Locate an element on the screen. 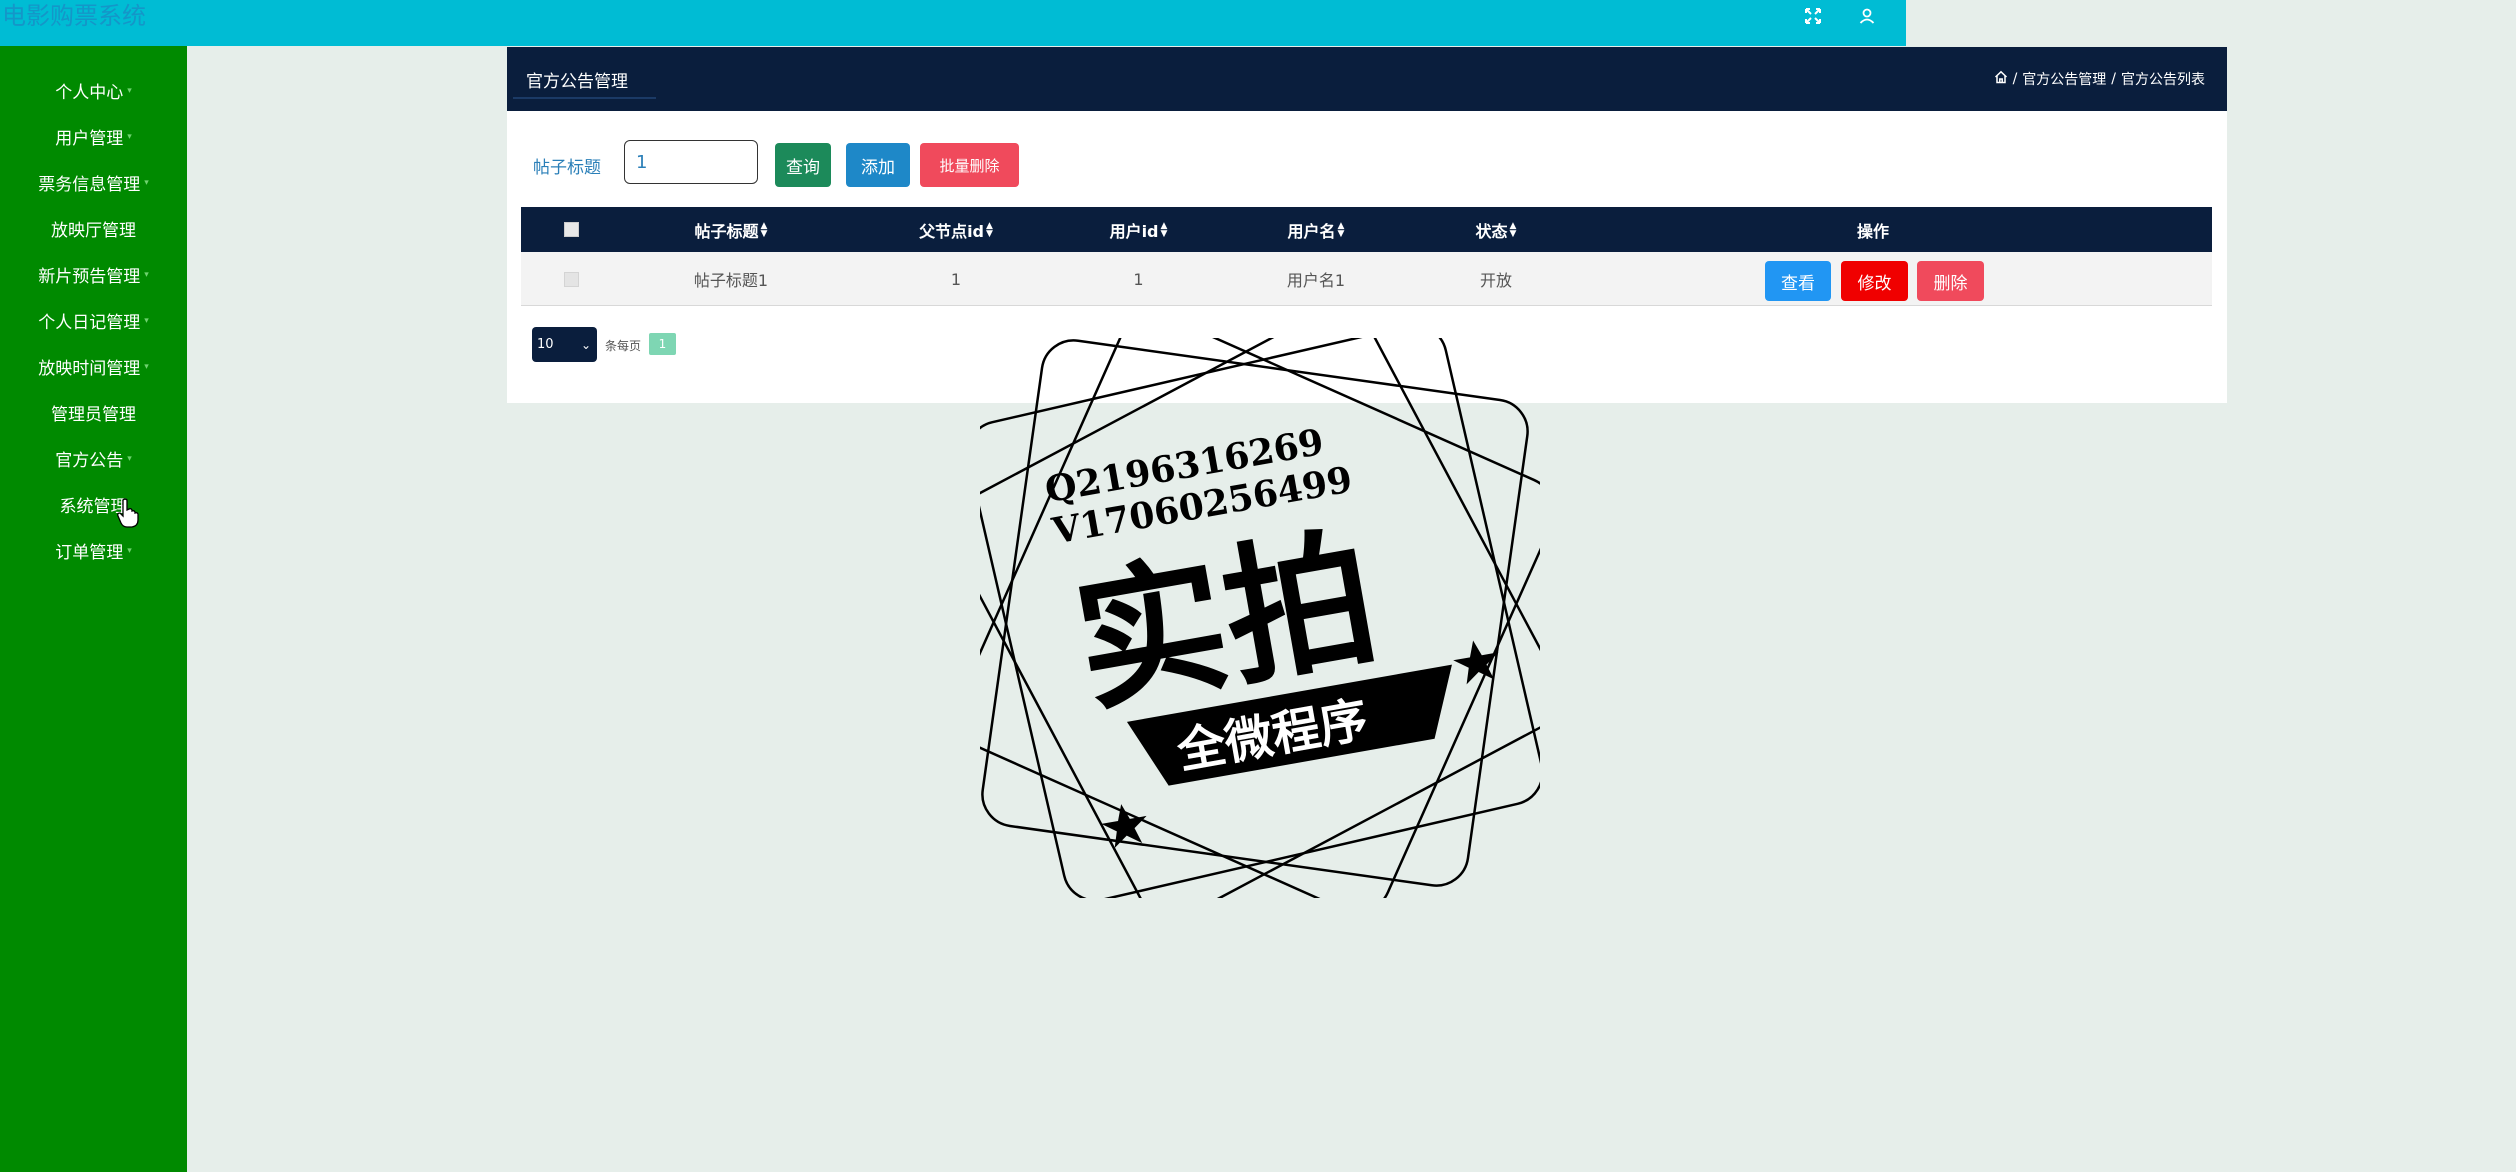 Image resolution: width=2516 pixels, height=1172 pixels. sidebar-item-label: 用户管理 is located at coordinates (89, 138).